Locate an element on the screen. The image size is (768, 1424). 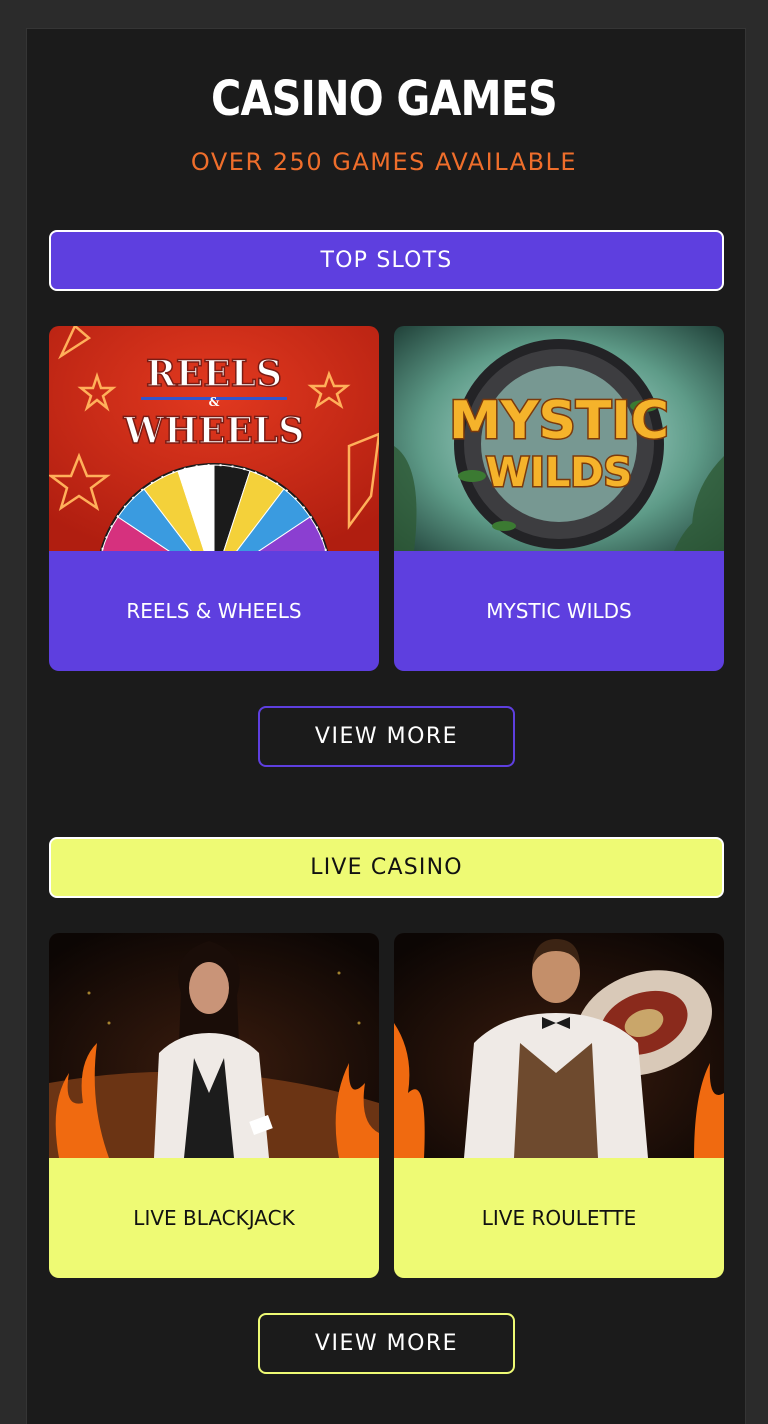
mystic-wilds-thumbnail: MYSTIC WILDS is located at coordinates (559, 438).